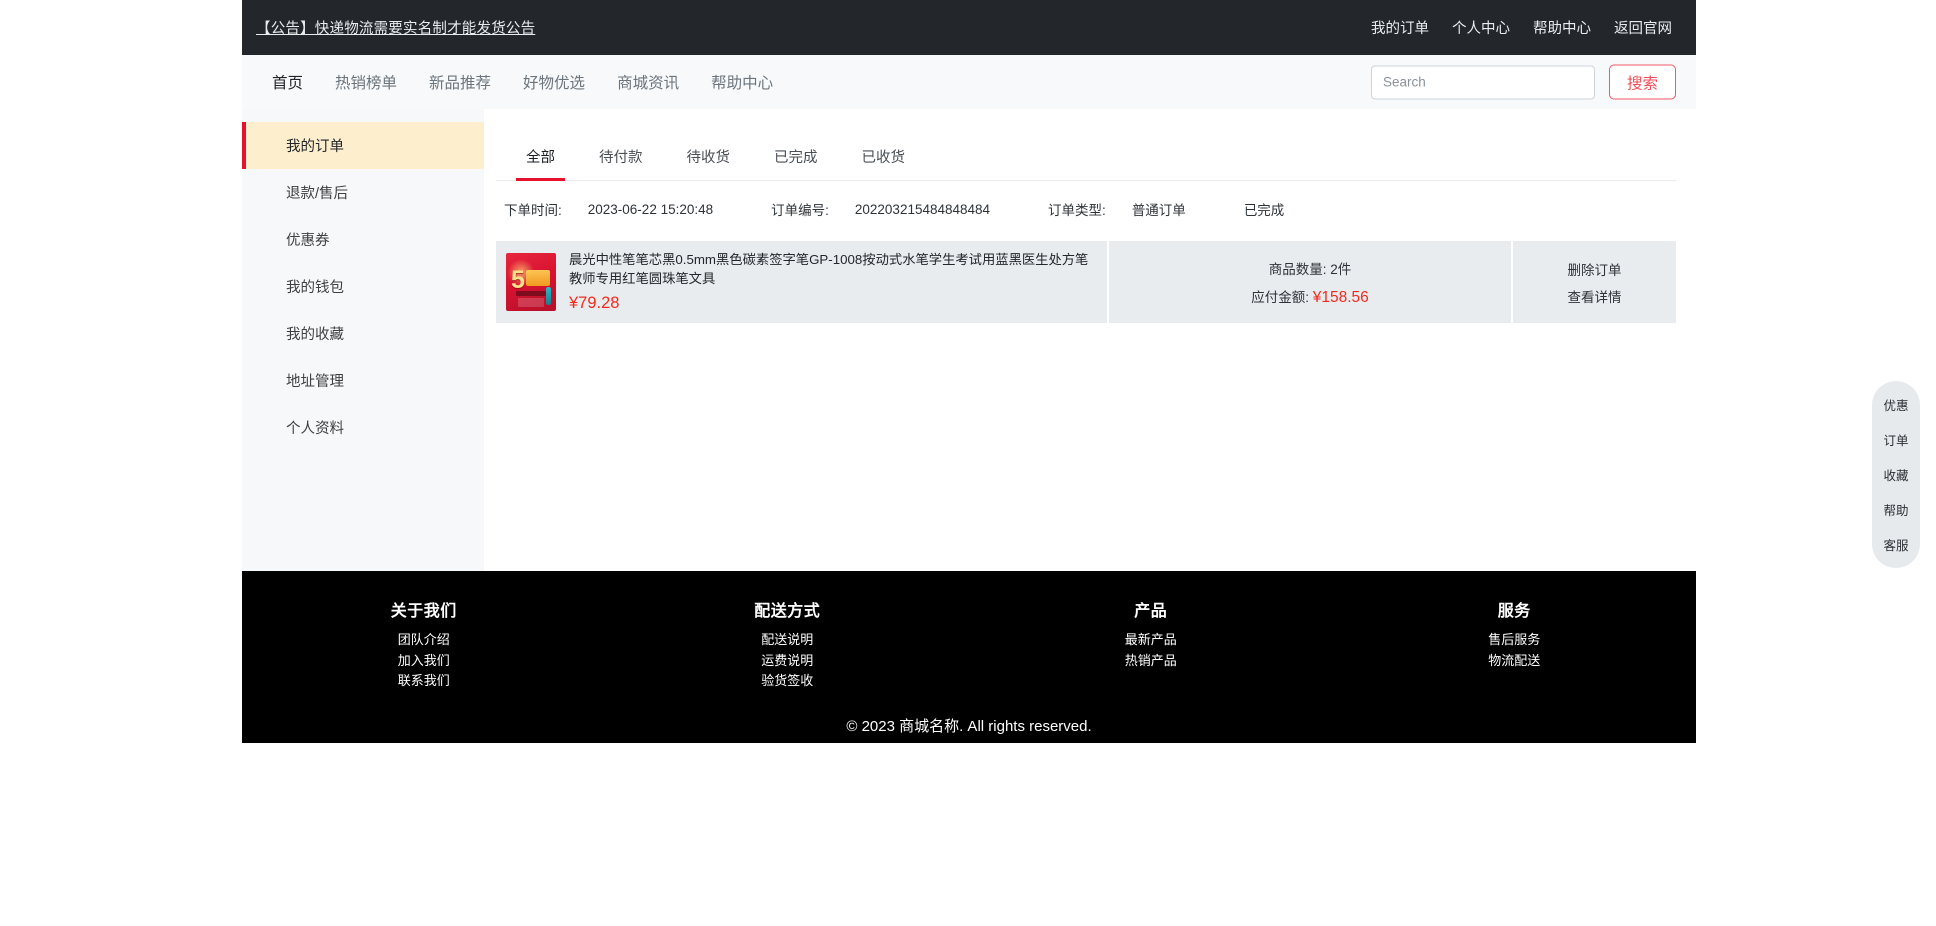  What do you see at coordinates (315, 429) in the screenshot?
I see `sidebar-item-label: 个人资料` at bounding box center [315, 429].